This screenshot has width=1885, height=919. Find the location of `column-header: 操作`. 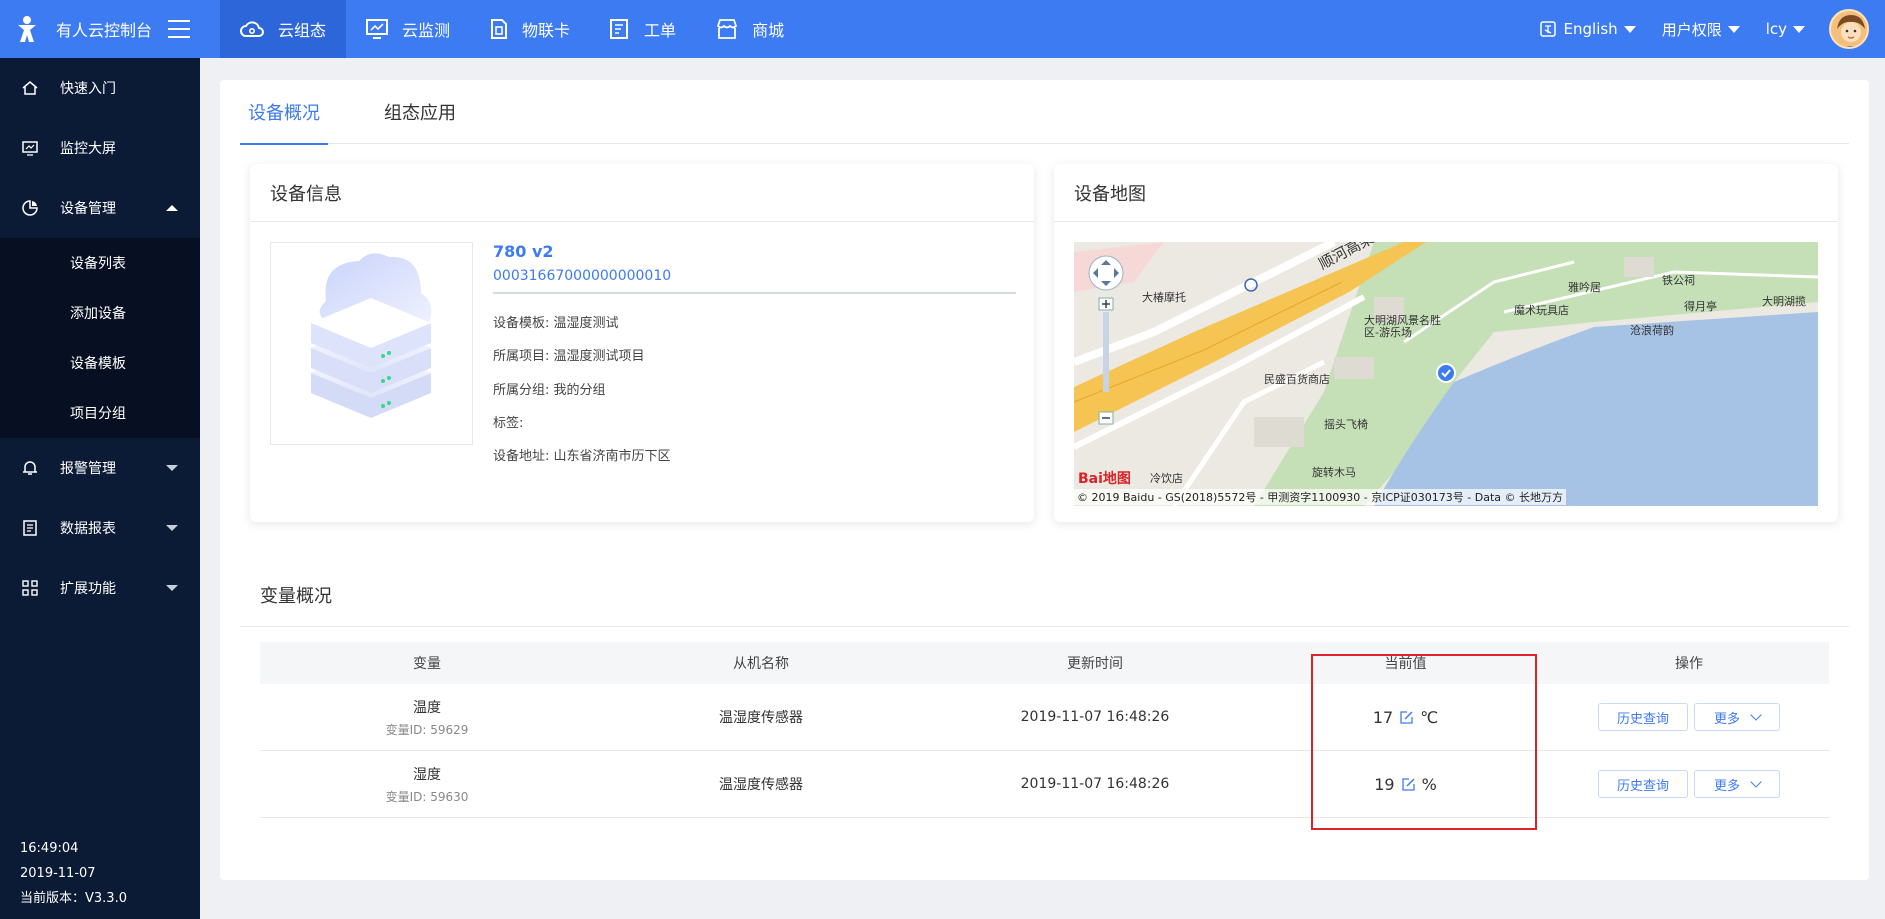

column-header: 操作 is located at coordinates (1689, 664).